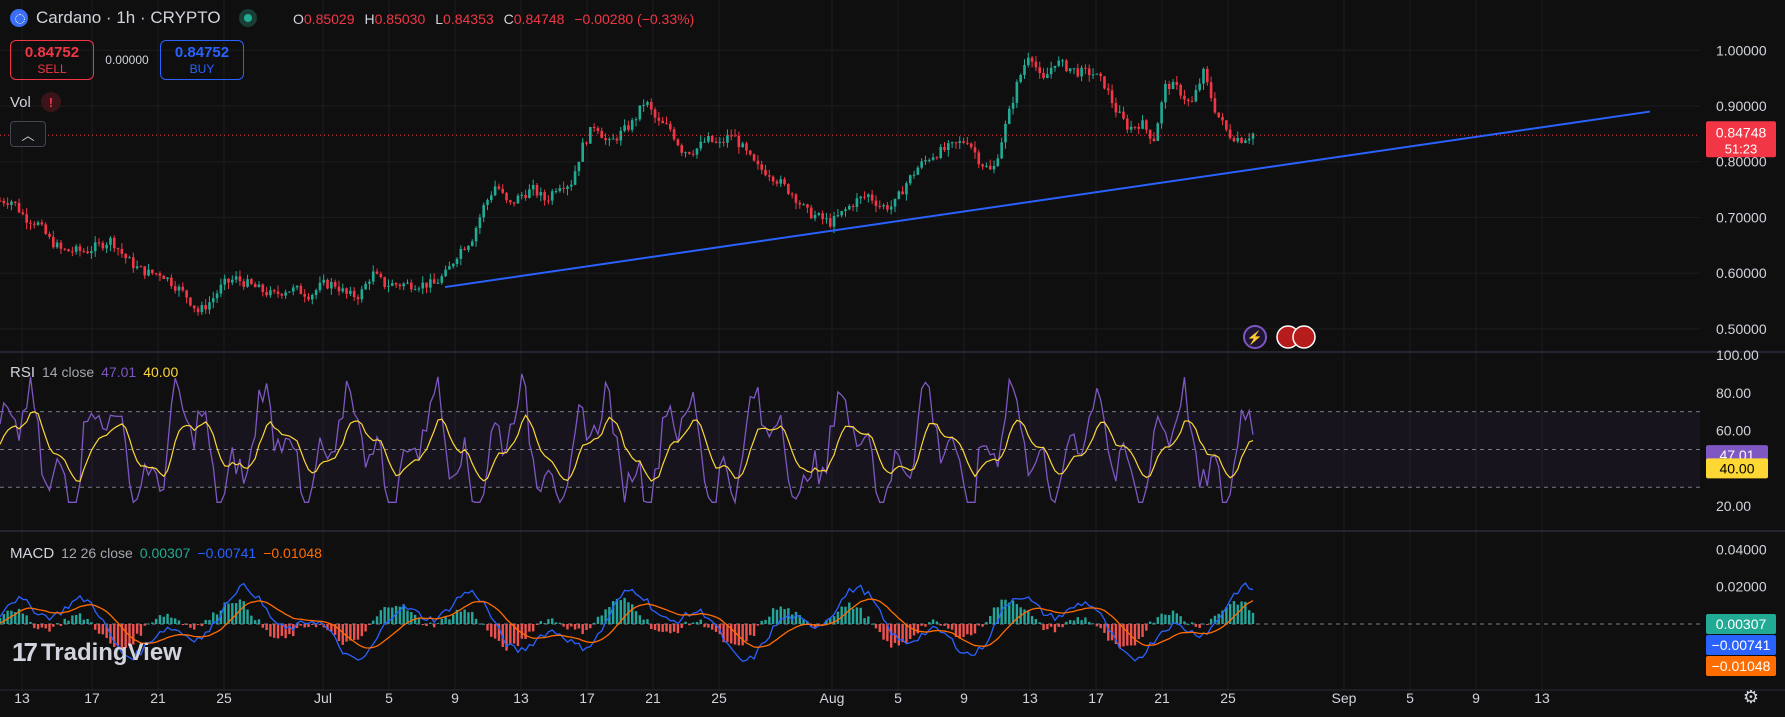 The height and width of the screenshot is (717, 1785). I want to click on time-tick-label: 21, so click(158, 698).